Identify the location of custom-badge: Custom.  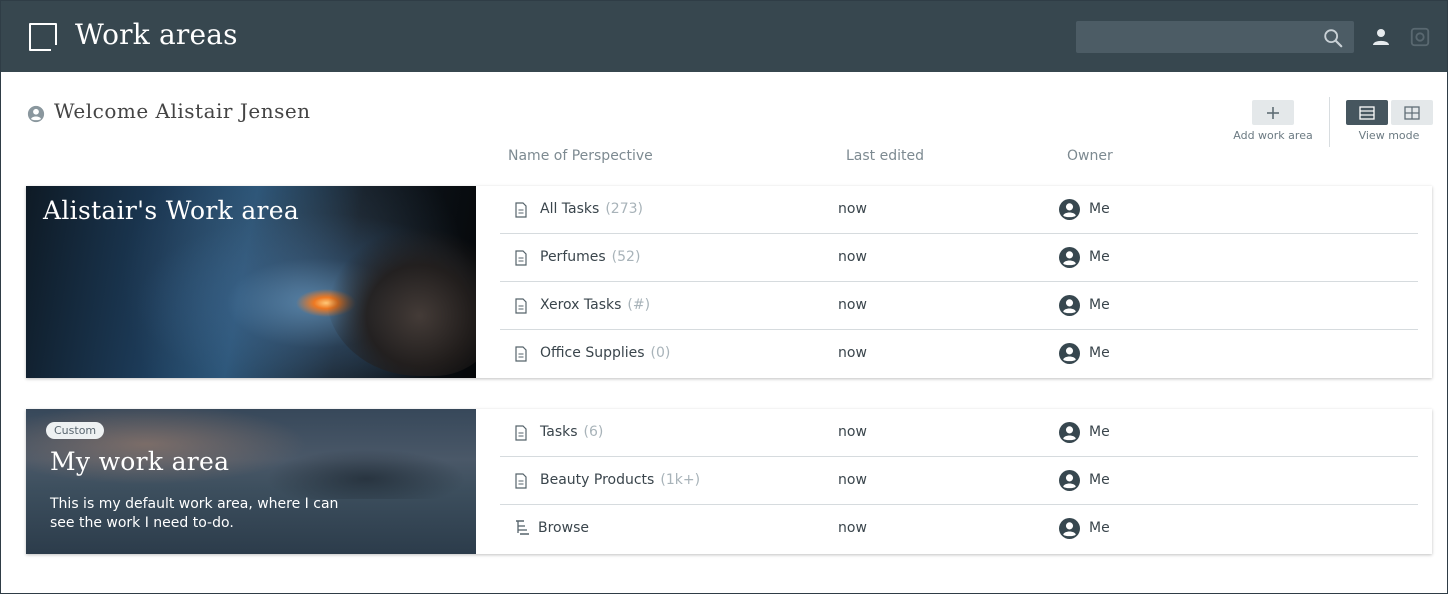
(75, 430).